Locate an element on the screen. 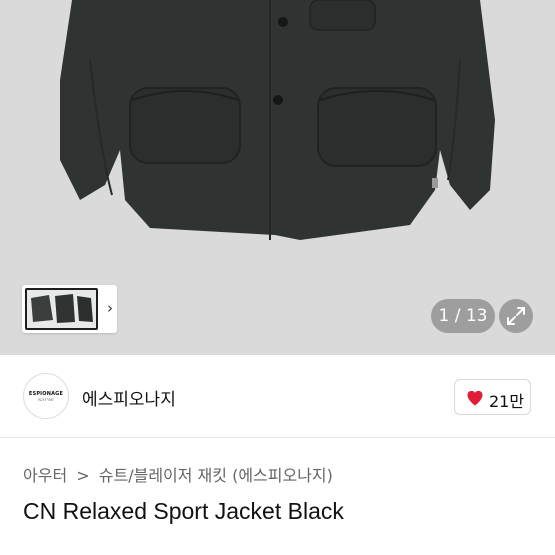 Image resolution: width=555 pixels, height=555 pixels. brand-logo: ESPIONAGE N.37°56' is located at coordinates (46, 396).